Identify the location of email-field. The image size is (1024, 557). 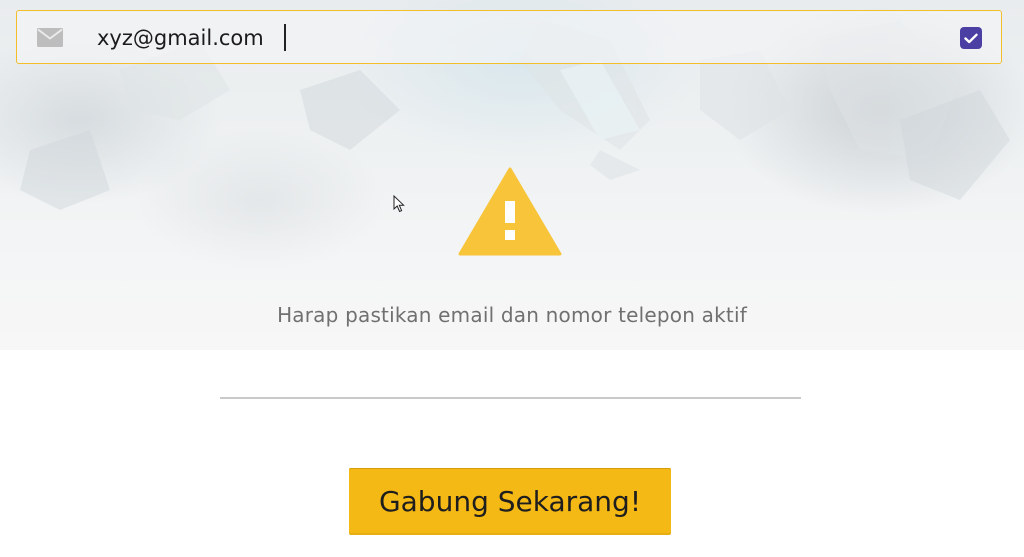
(509, 37).